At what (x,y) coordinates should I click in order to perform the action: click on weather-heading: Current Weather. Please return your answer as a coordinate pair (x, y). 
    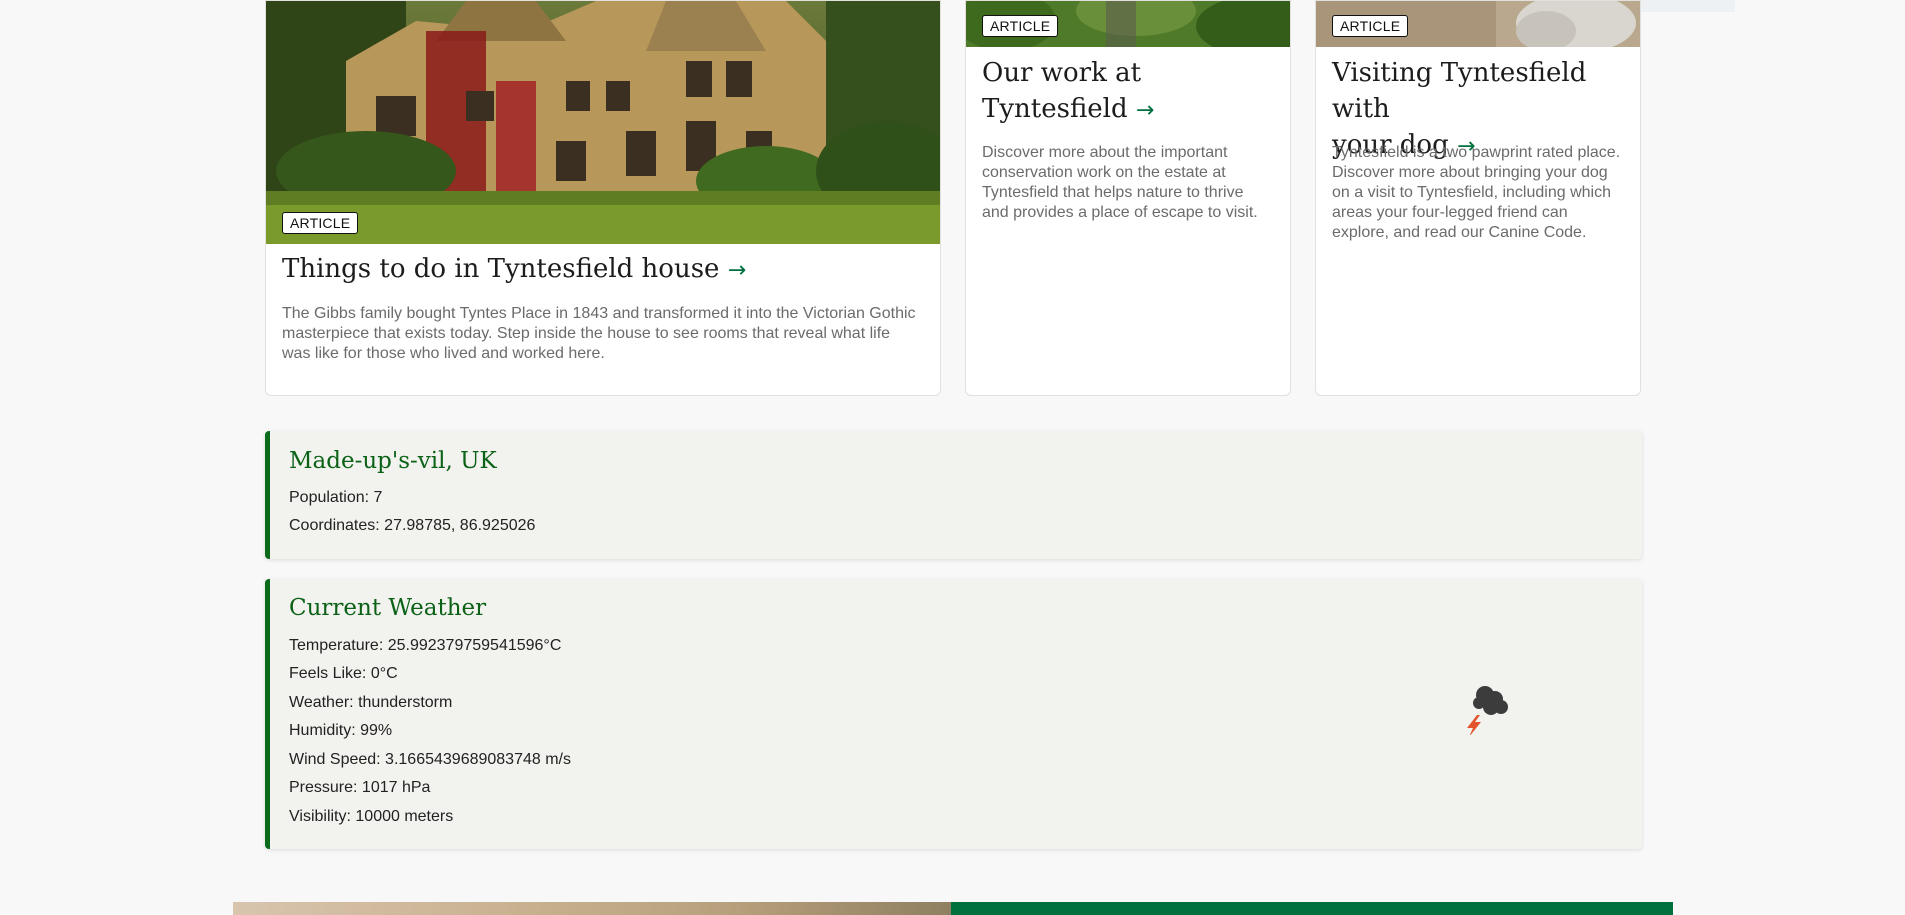
    Looking at the image, I should click on (388, 608).